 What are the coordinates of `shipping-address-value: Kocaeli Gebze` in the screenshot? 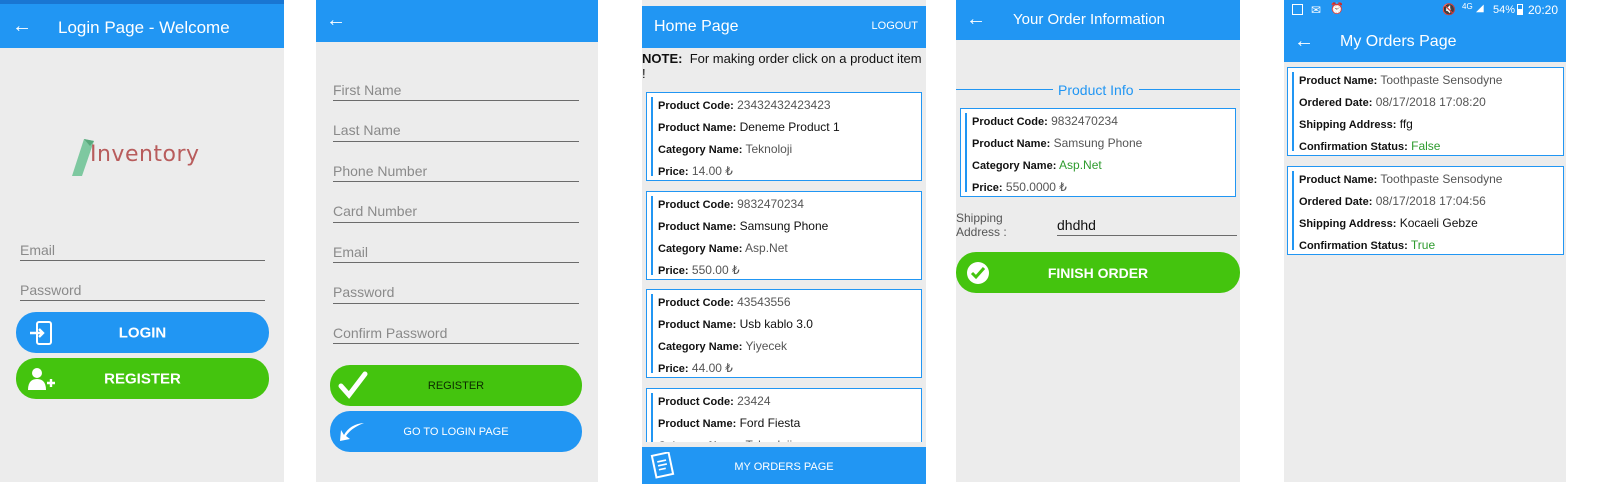 It's located at (1438, 222).